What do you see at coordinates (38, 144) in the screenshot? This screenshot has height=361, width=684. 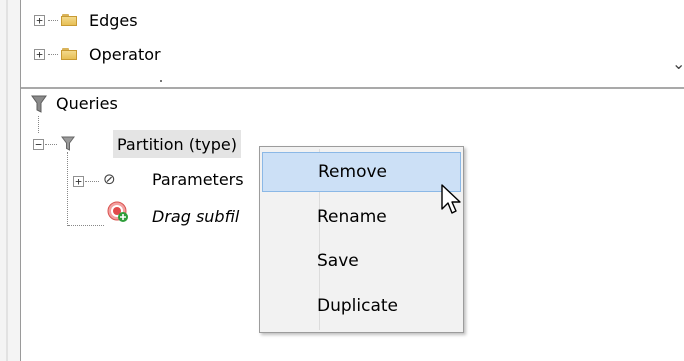 I see `collapse-icon: −` at bounding box center [38, 144].